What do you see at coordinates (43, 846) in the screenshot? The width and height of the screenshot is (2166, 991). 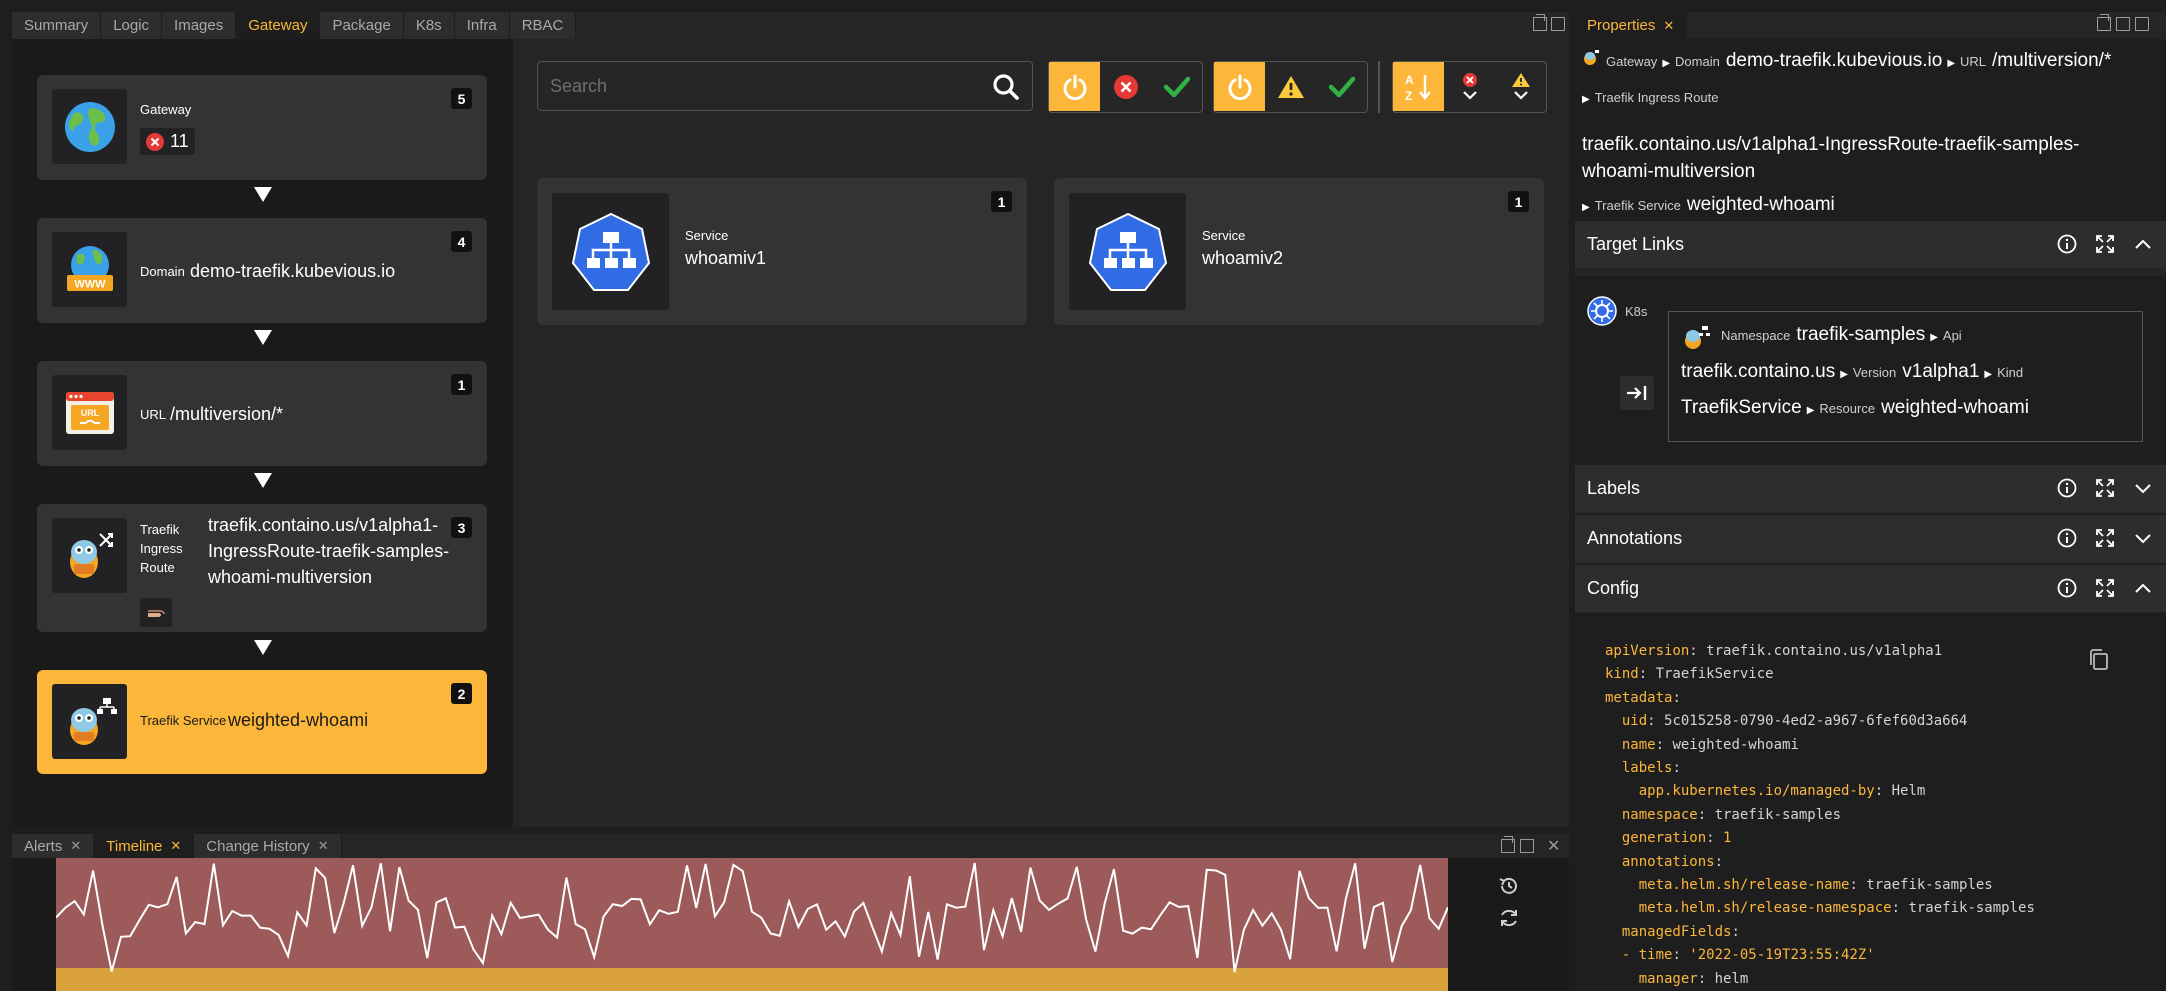 I see `tab-label: Alerts` at bounding box center [43, 846].